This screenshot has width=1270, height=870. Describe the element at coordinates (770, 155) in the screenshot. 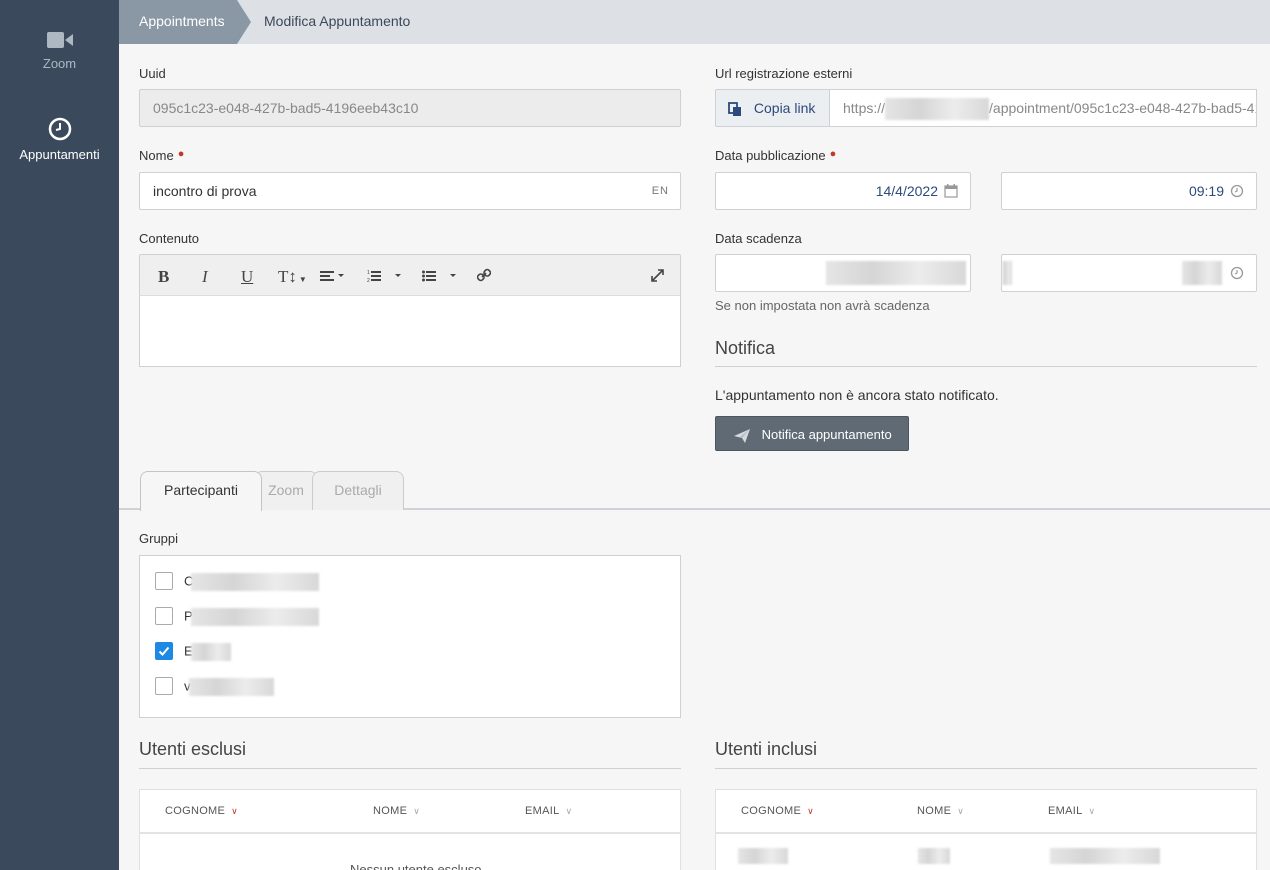

I see `data-pub-label-text: Data pubblicazione` at that location.